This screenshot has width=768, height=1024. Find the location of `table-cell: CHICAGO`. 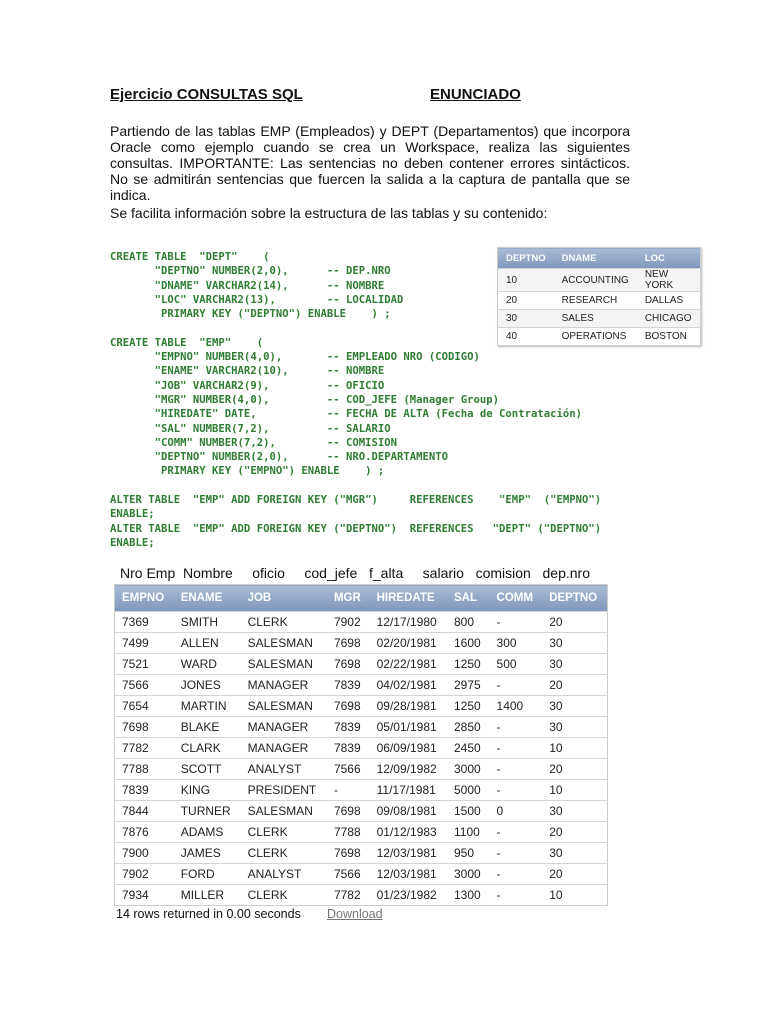

table-cell: CHICAGO is located at coordinates (668, 318).